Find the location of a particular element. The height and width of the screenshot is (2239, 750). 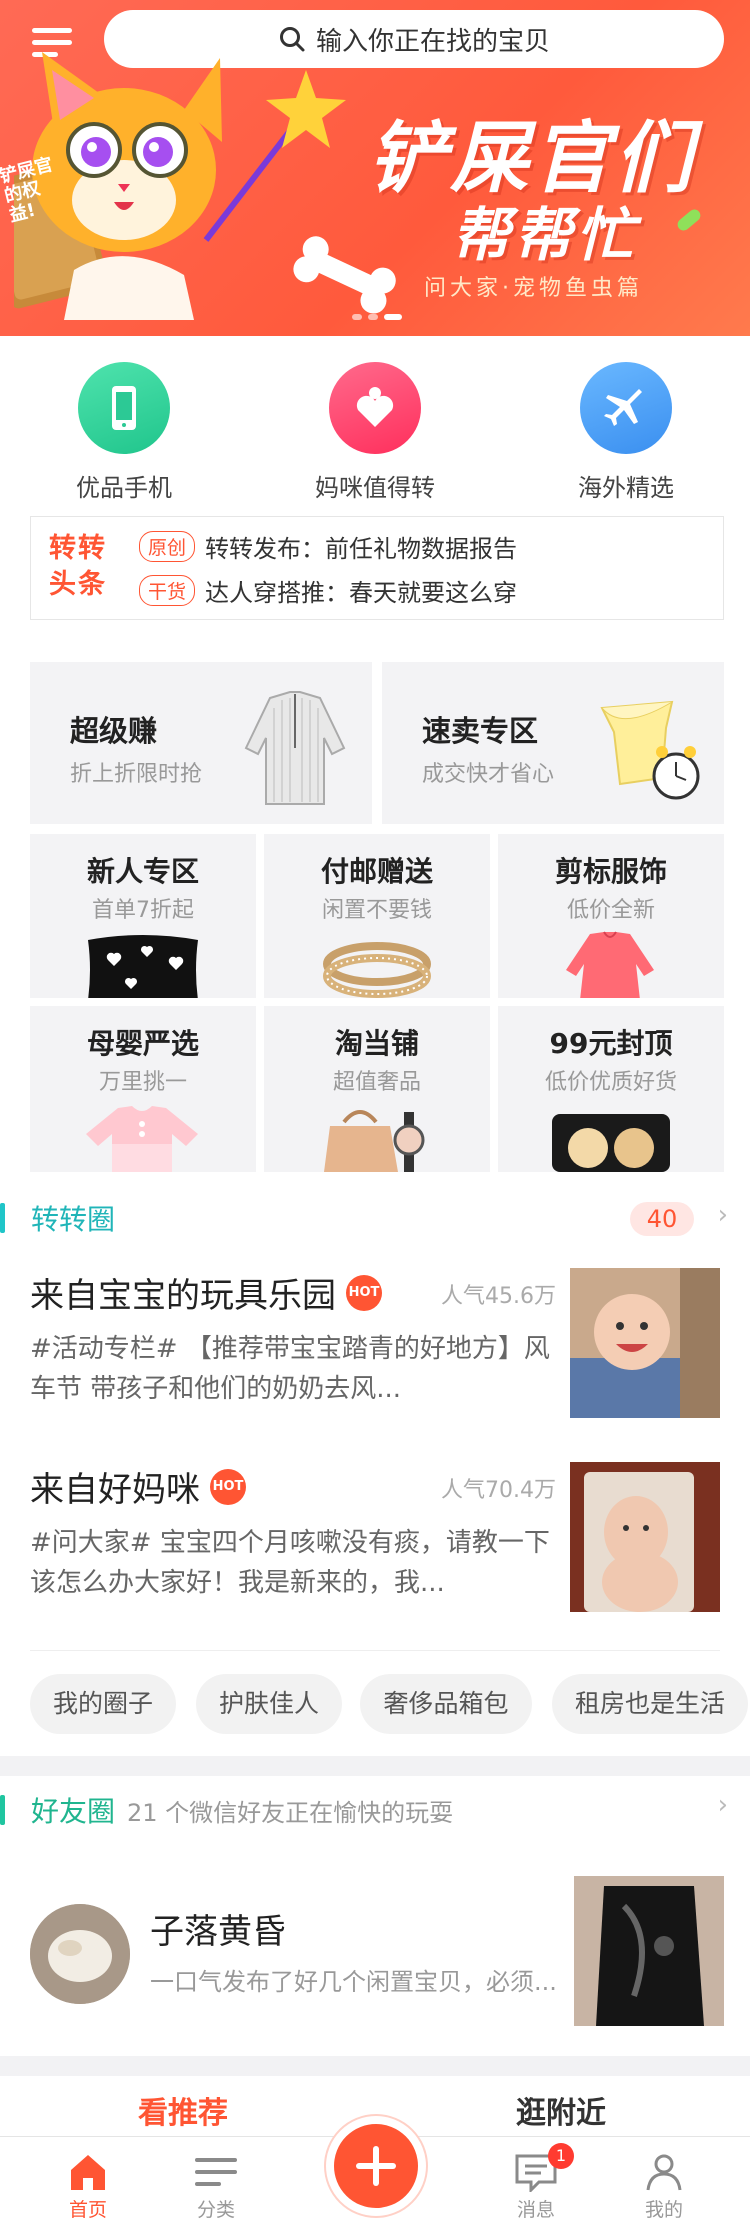

friend-item-thumbnail is located at coordinates (649, 1951).